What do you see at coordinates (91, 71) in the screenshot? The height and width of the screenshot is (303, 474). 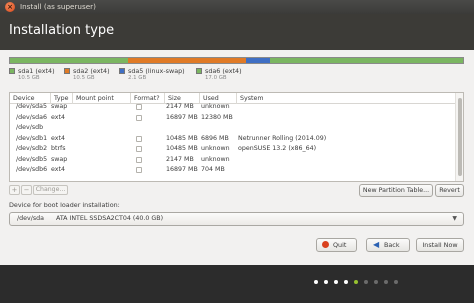 I see `legend-label: sda2 (ext4)` at bounding box center [91, 71].